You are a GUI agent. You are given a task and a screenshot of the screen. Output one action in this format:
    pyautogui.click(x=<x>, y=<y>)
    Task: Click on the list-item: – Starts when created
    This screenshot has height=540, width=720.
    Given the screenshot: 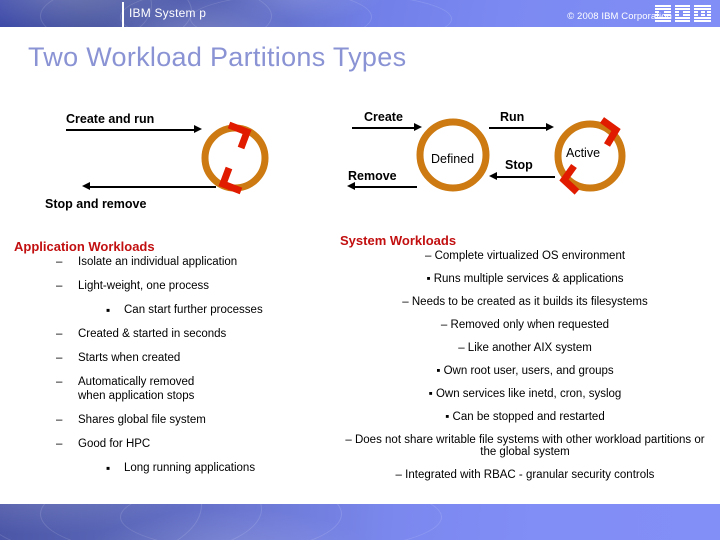 What is the action you would take?
    pyautogui.click(x=174, y=358)
    